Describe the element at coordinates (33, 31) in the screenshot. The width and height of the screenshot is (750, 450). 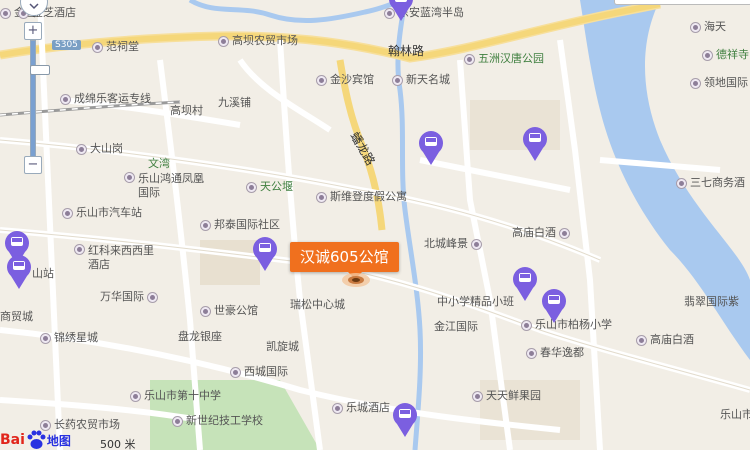
I see `zoom-in-button: +` at that location.